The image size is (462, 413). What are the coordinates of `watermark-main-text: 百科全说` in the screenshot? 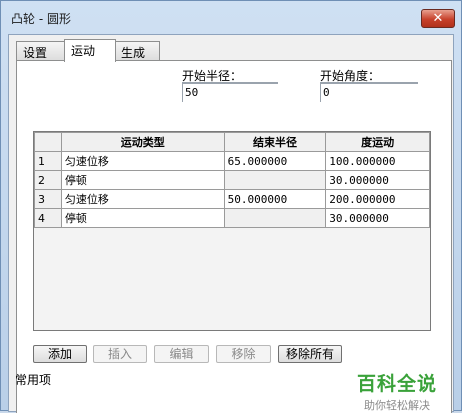 It's located at (396, 384).